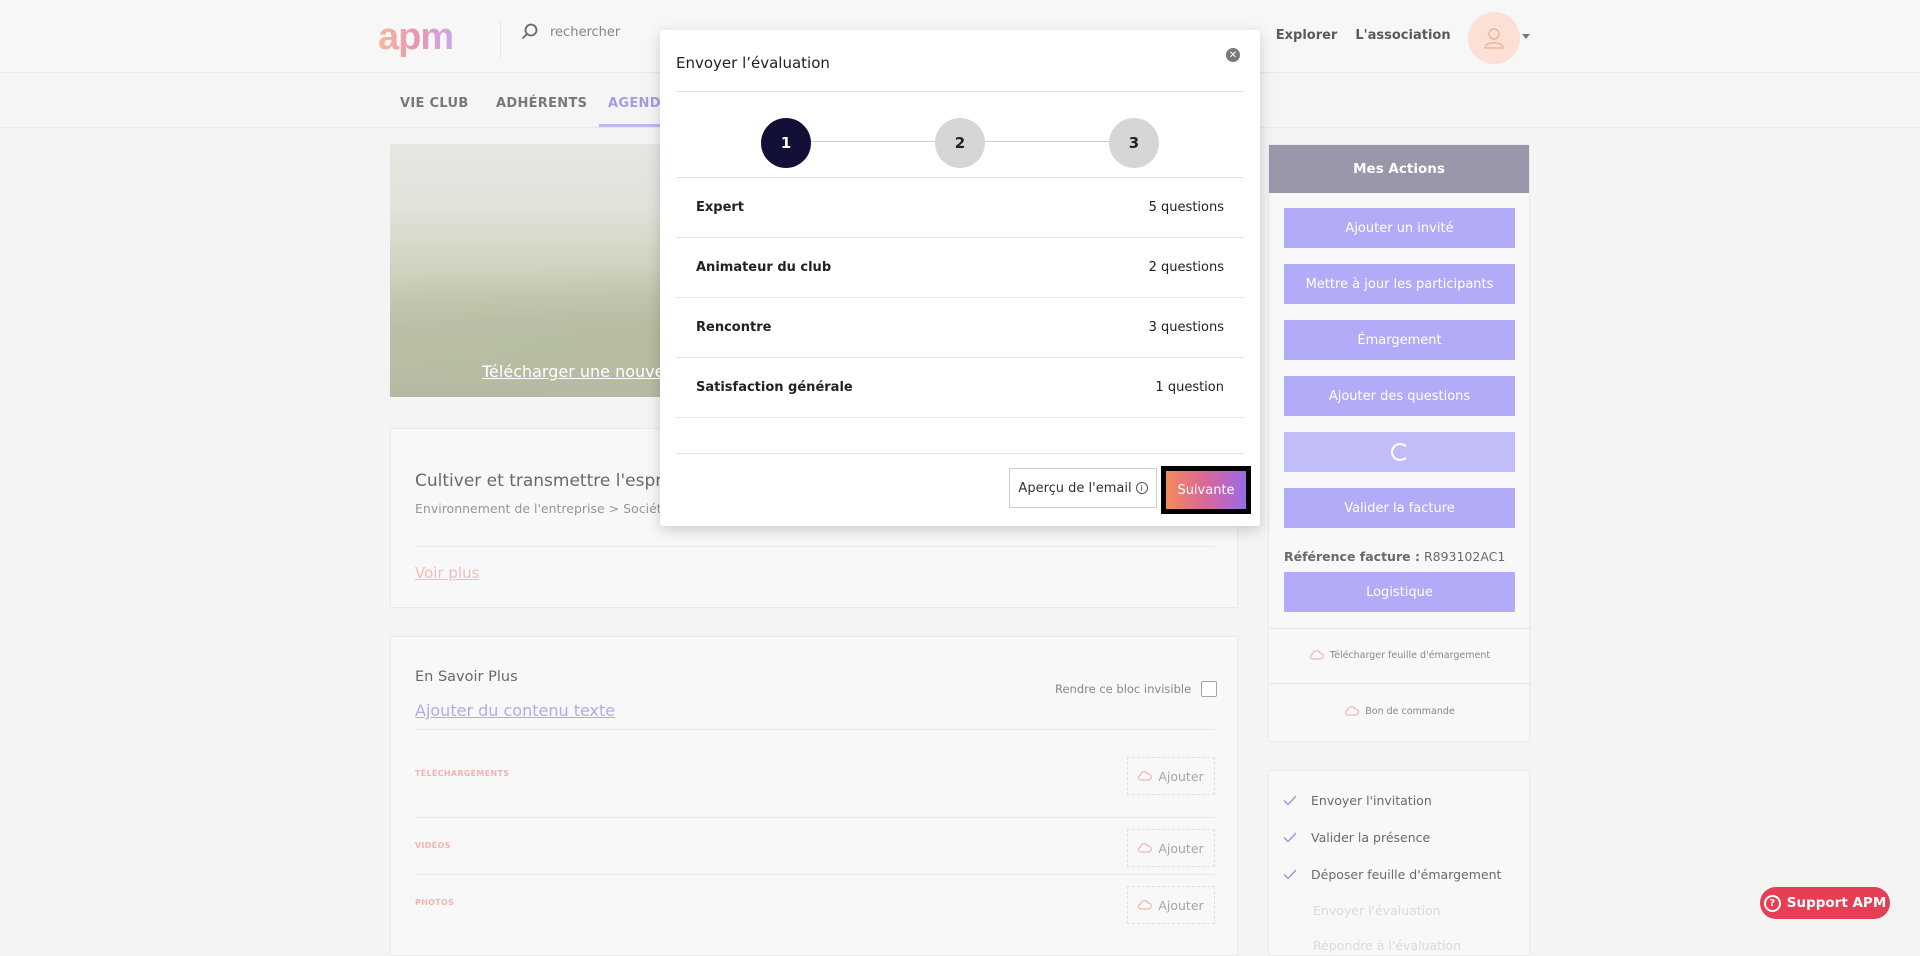 The width and height of the screenshot is (1920, 956). What do you see at coordinates (960, 208) in the screenshot?
I see `question-category-row: Expert 5 questions` at bounding box center [960, 208].